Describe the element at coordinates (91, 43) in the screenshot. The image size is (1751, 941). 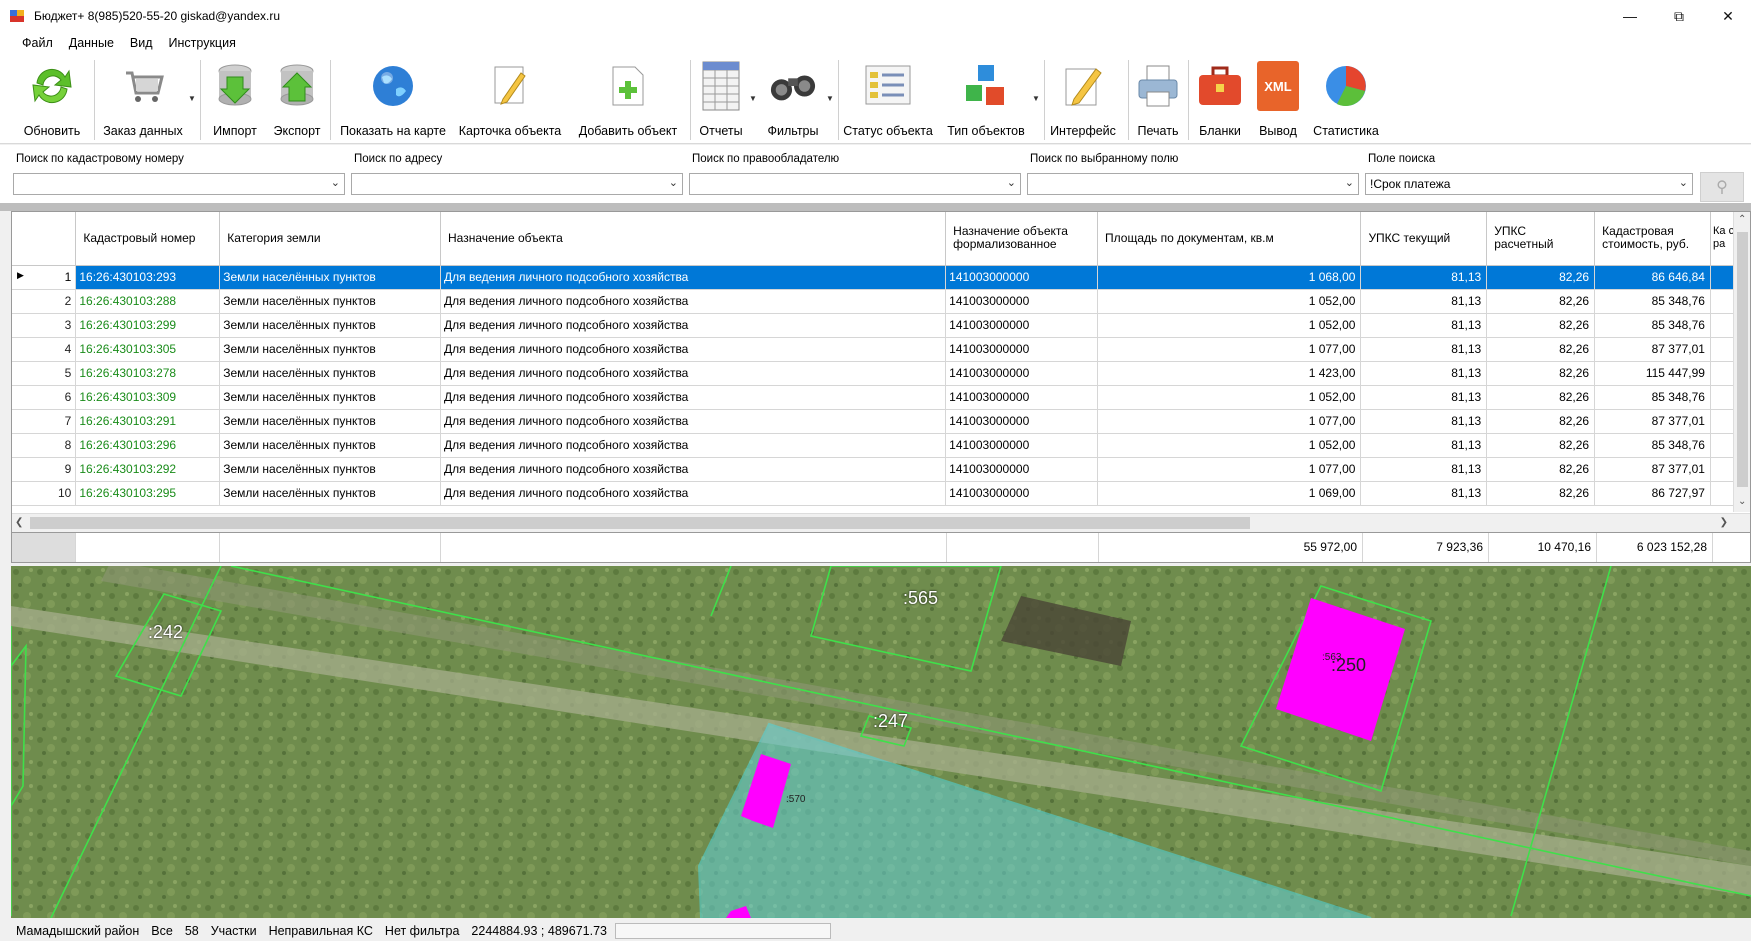
I see `menu-data: Данные` at that location.